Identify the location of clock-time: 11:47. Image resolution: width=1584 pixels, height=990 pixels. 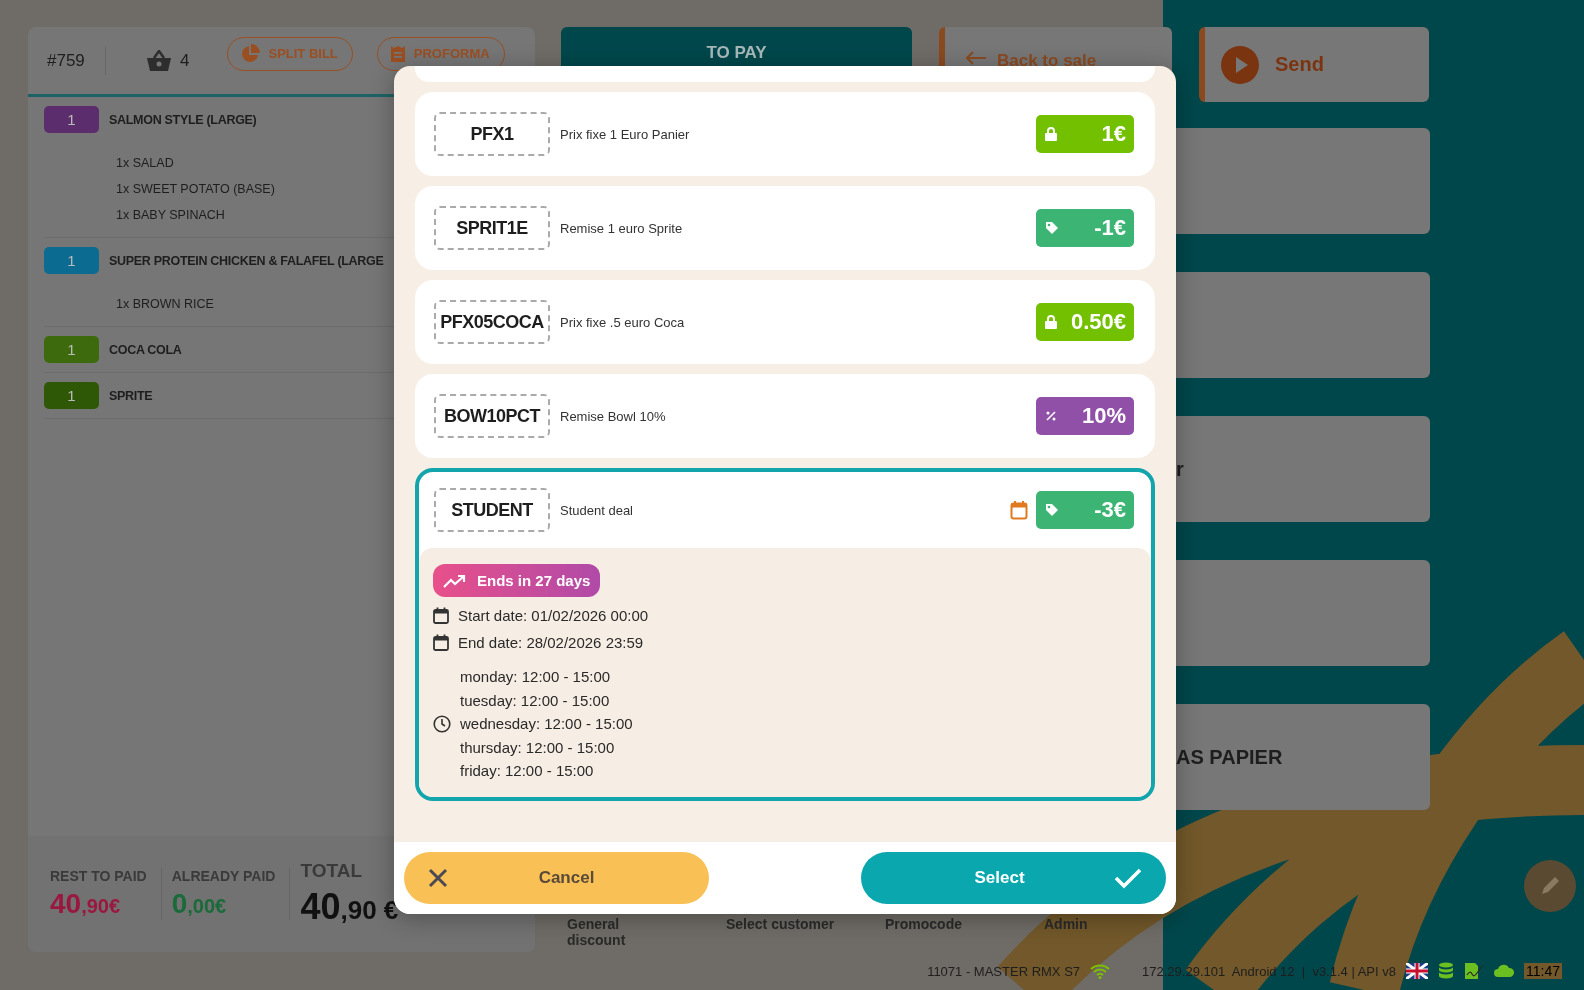
(1543, 971).